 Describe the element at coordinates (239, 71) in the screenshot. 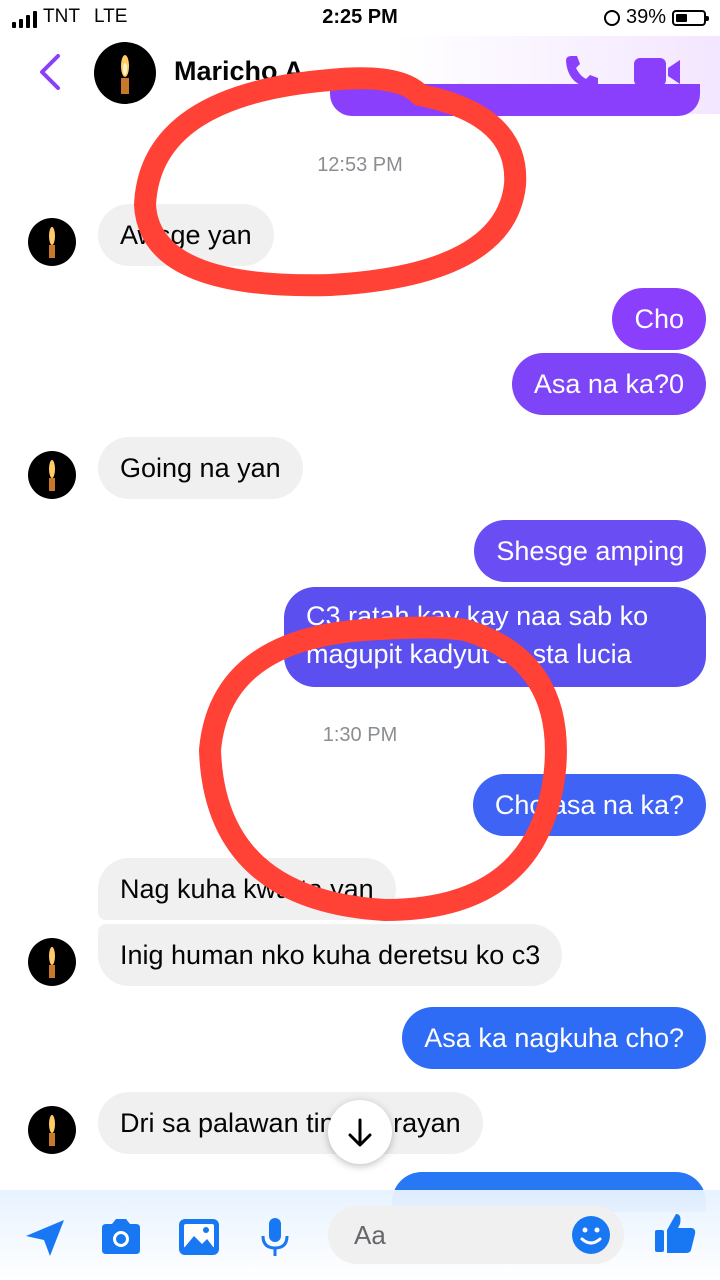

I see `contact-name: Maricho A` at that location.